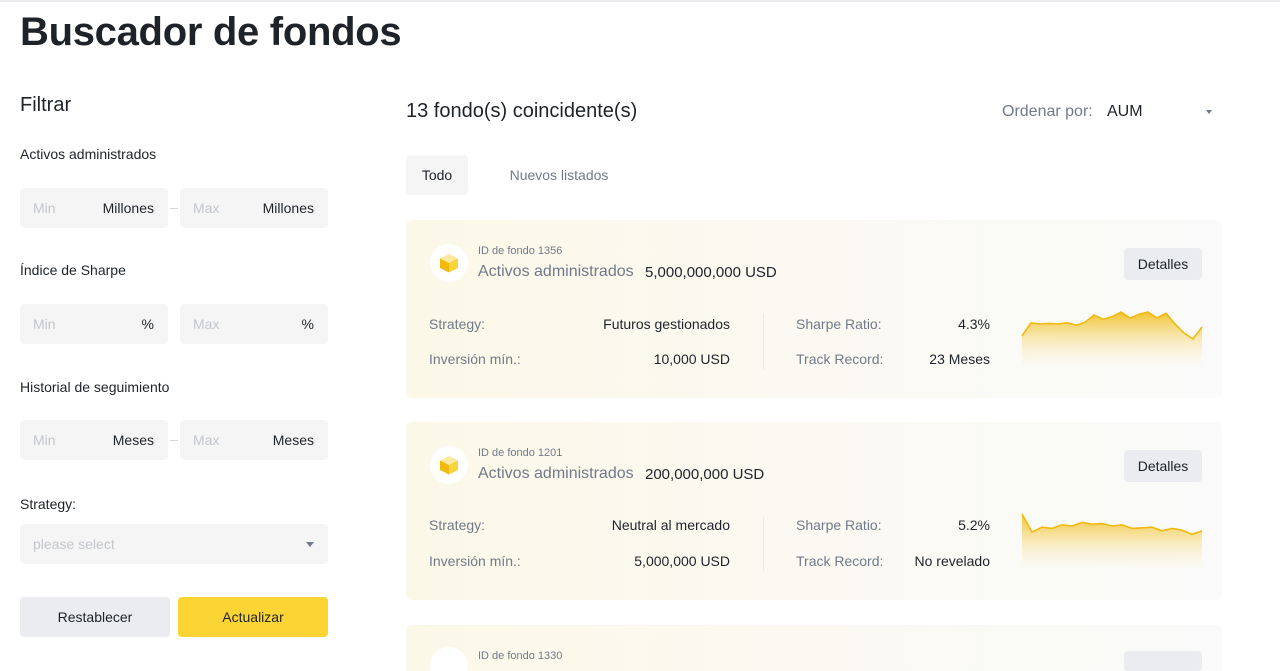 The width and height of the screenshot is (1280, 671). What do you see at coordinates (253, 617) in the screenshot?
I see `update-button: Actualizar` at bounding box center [253, 617].